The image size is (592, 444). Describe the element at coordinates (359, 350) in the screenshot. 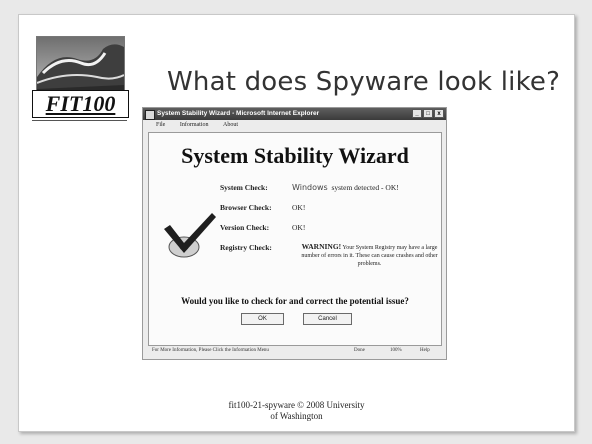

I see `status-done: Done` at that location.